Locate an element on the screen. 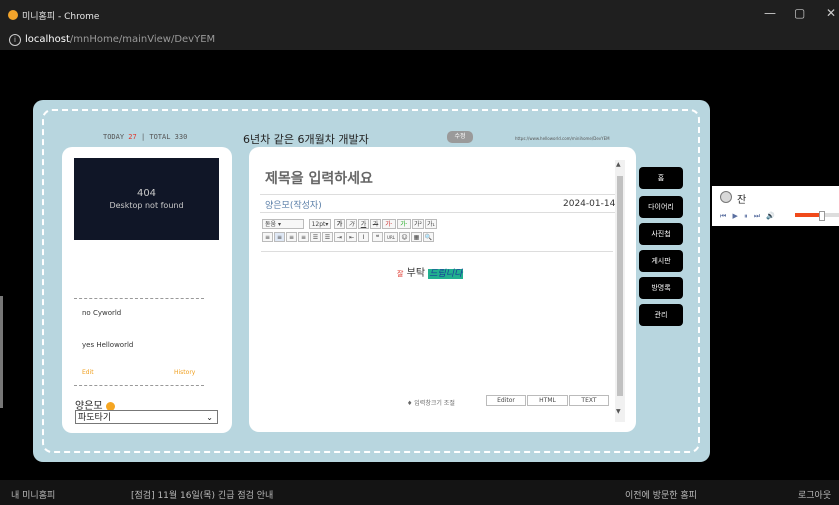 This screenshot has width=839, height=505. profile-edit-link: Edit is located at coordinates (88, 372).